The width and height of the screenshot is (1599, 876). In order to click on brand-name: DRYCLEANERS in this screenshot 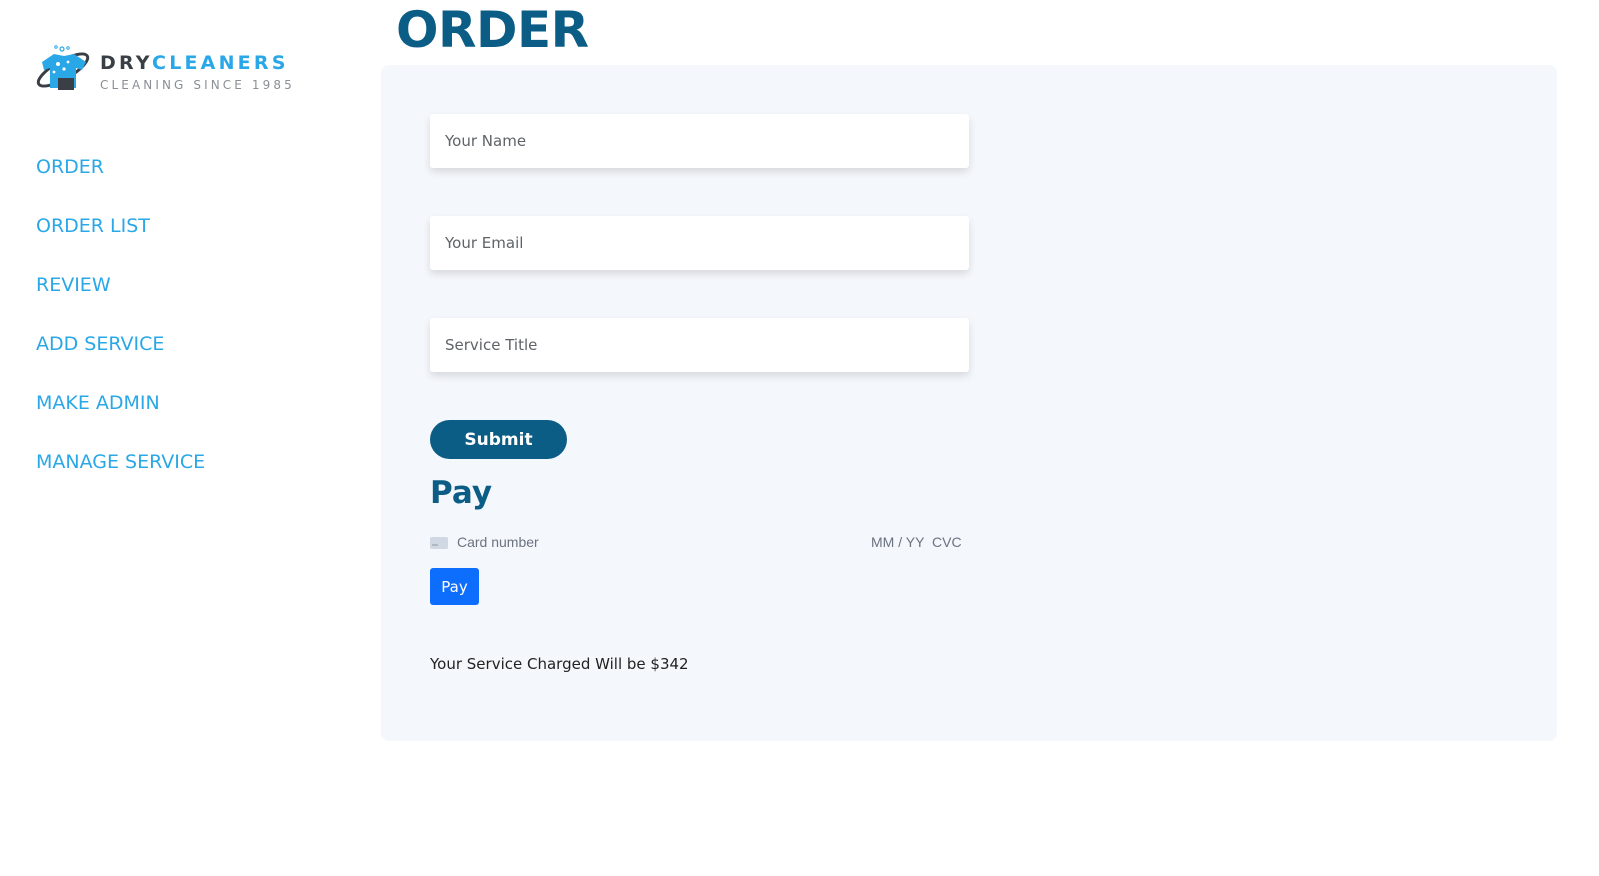, I will do `click(194, 63)`.